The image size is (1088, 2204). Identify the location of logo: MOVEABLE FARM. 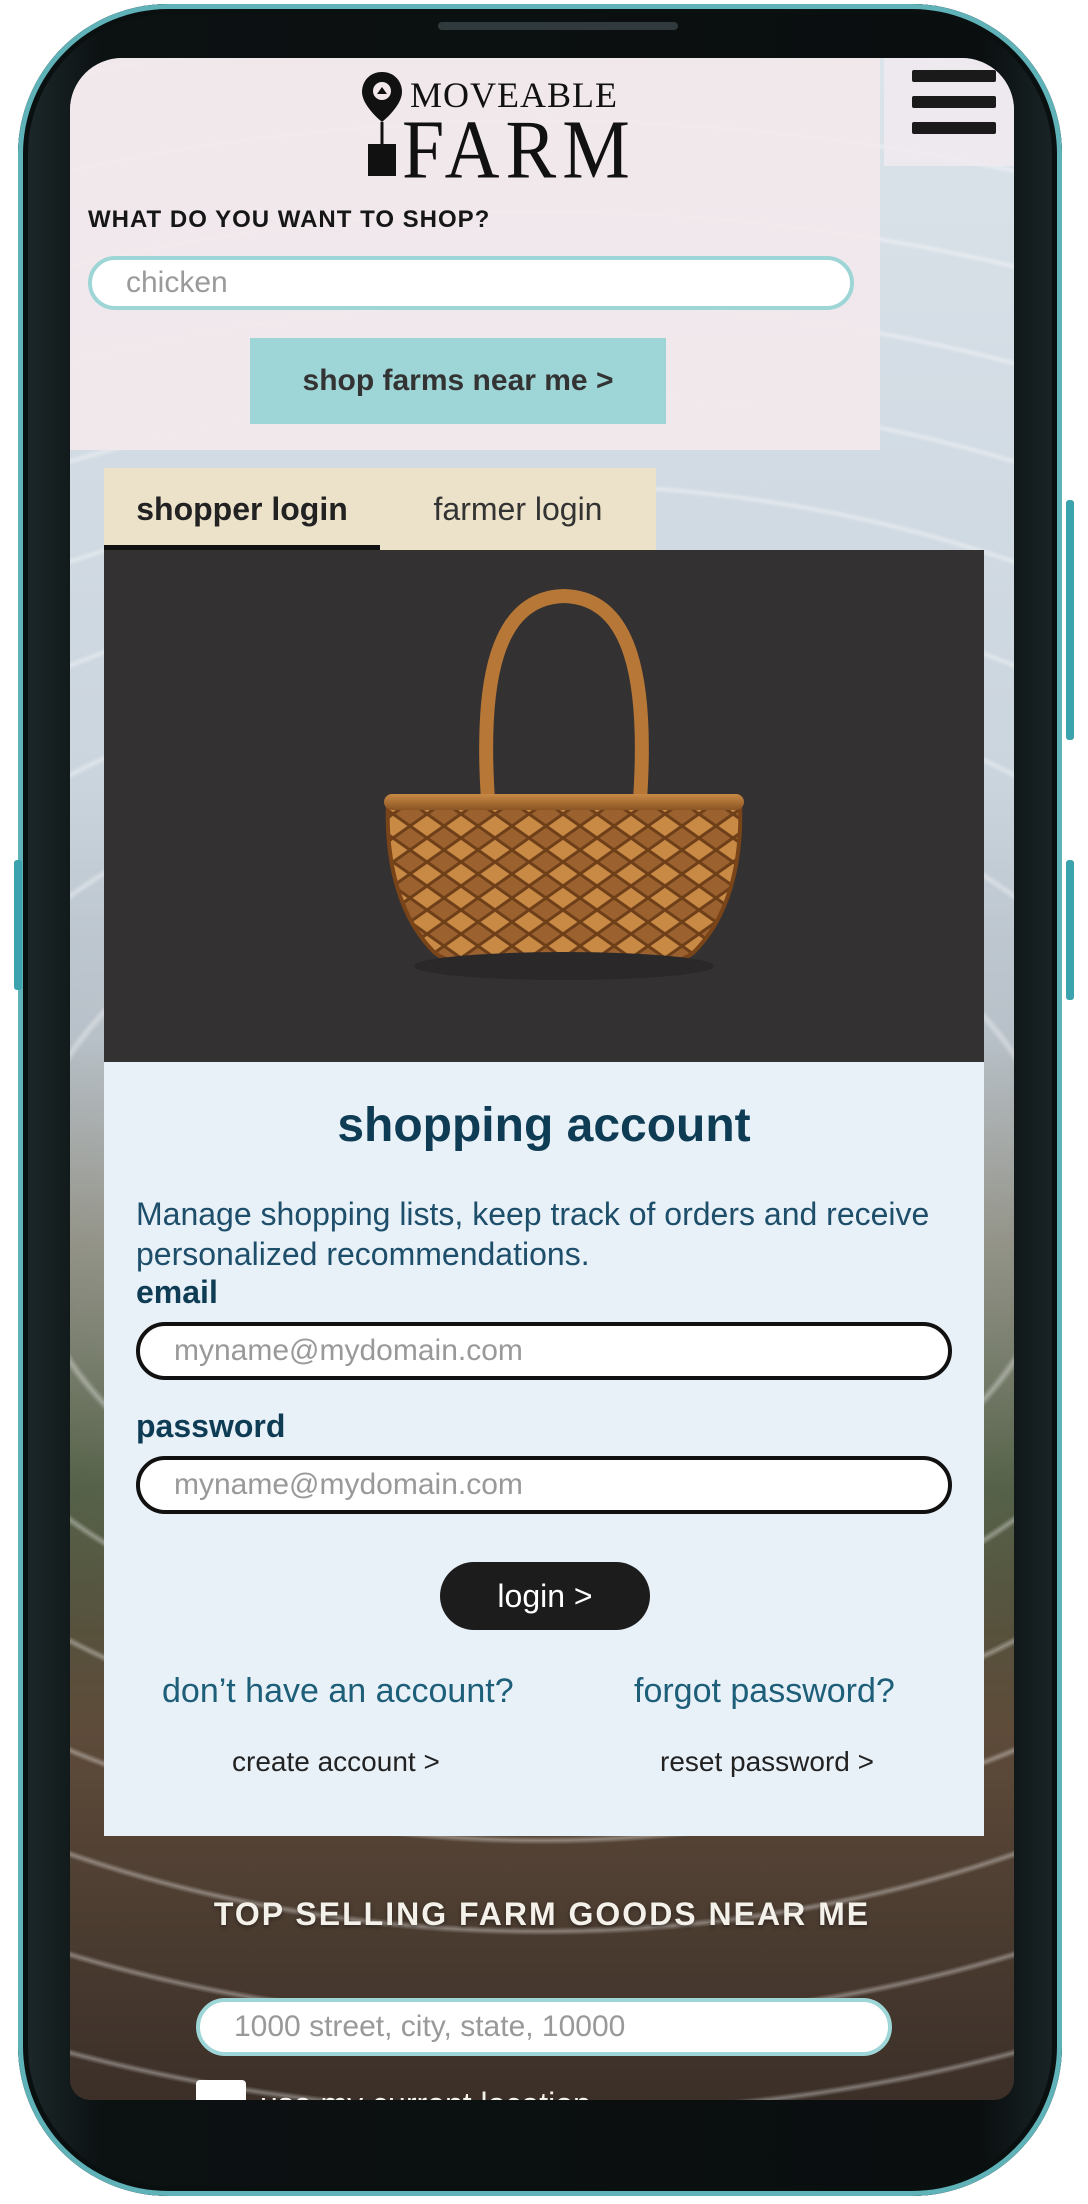
(495, 132).